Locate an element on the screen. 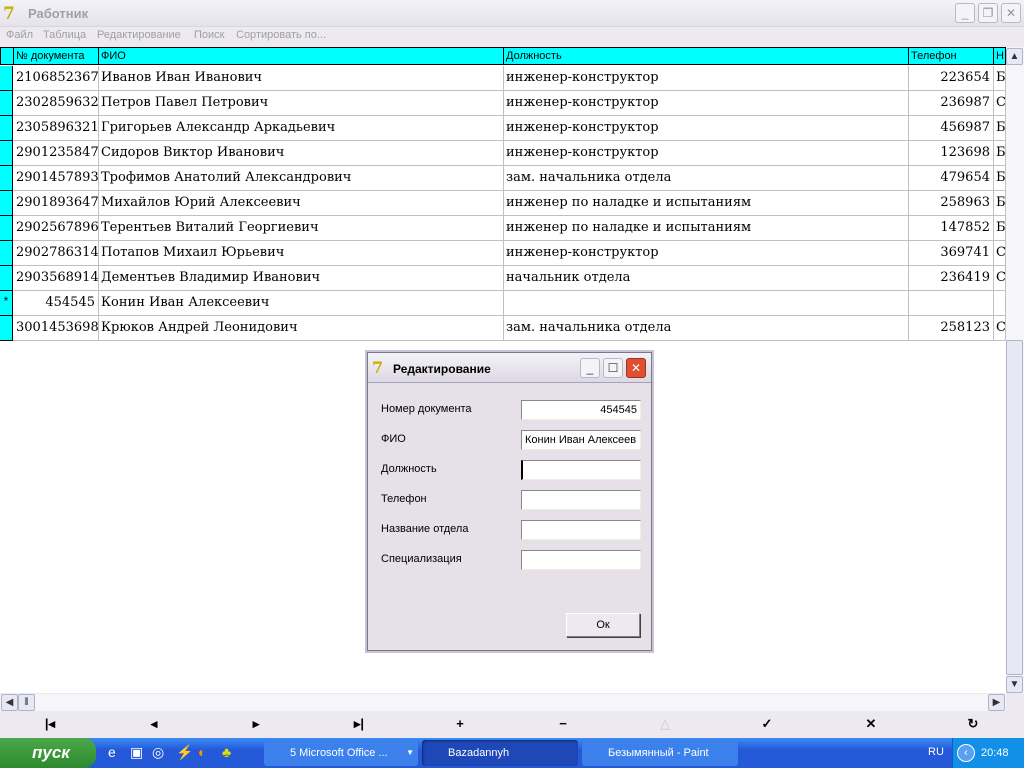 This screenshot has width=1024, height=768. close-button: ✕ is located at coordinates (1011, 13).